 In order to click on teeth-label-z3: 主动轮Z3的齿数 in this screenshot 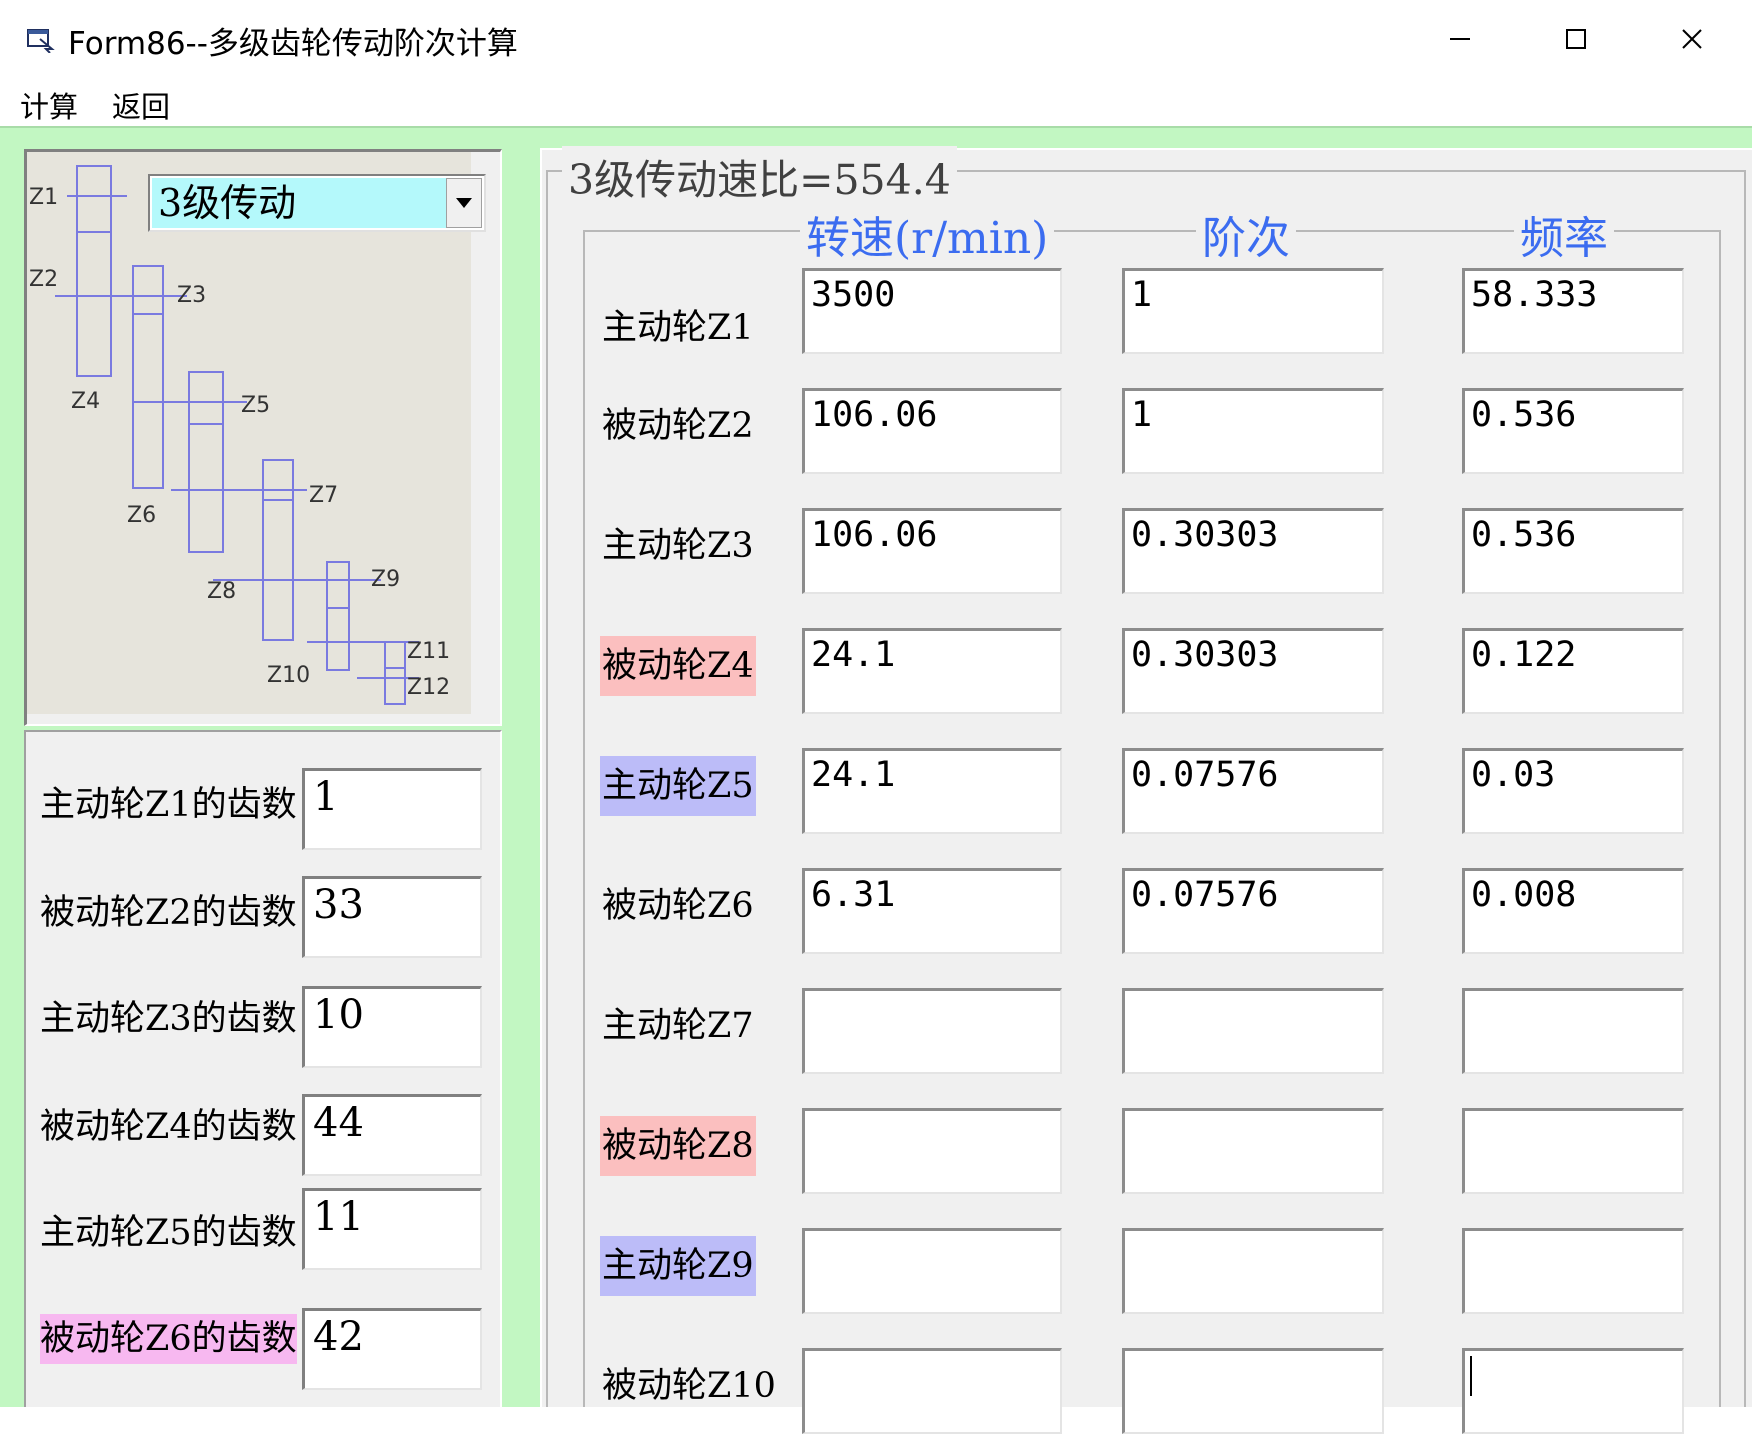, I will do `click(168, 1019)`.